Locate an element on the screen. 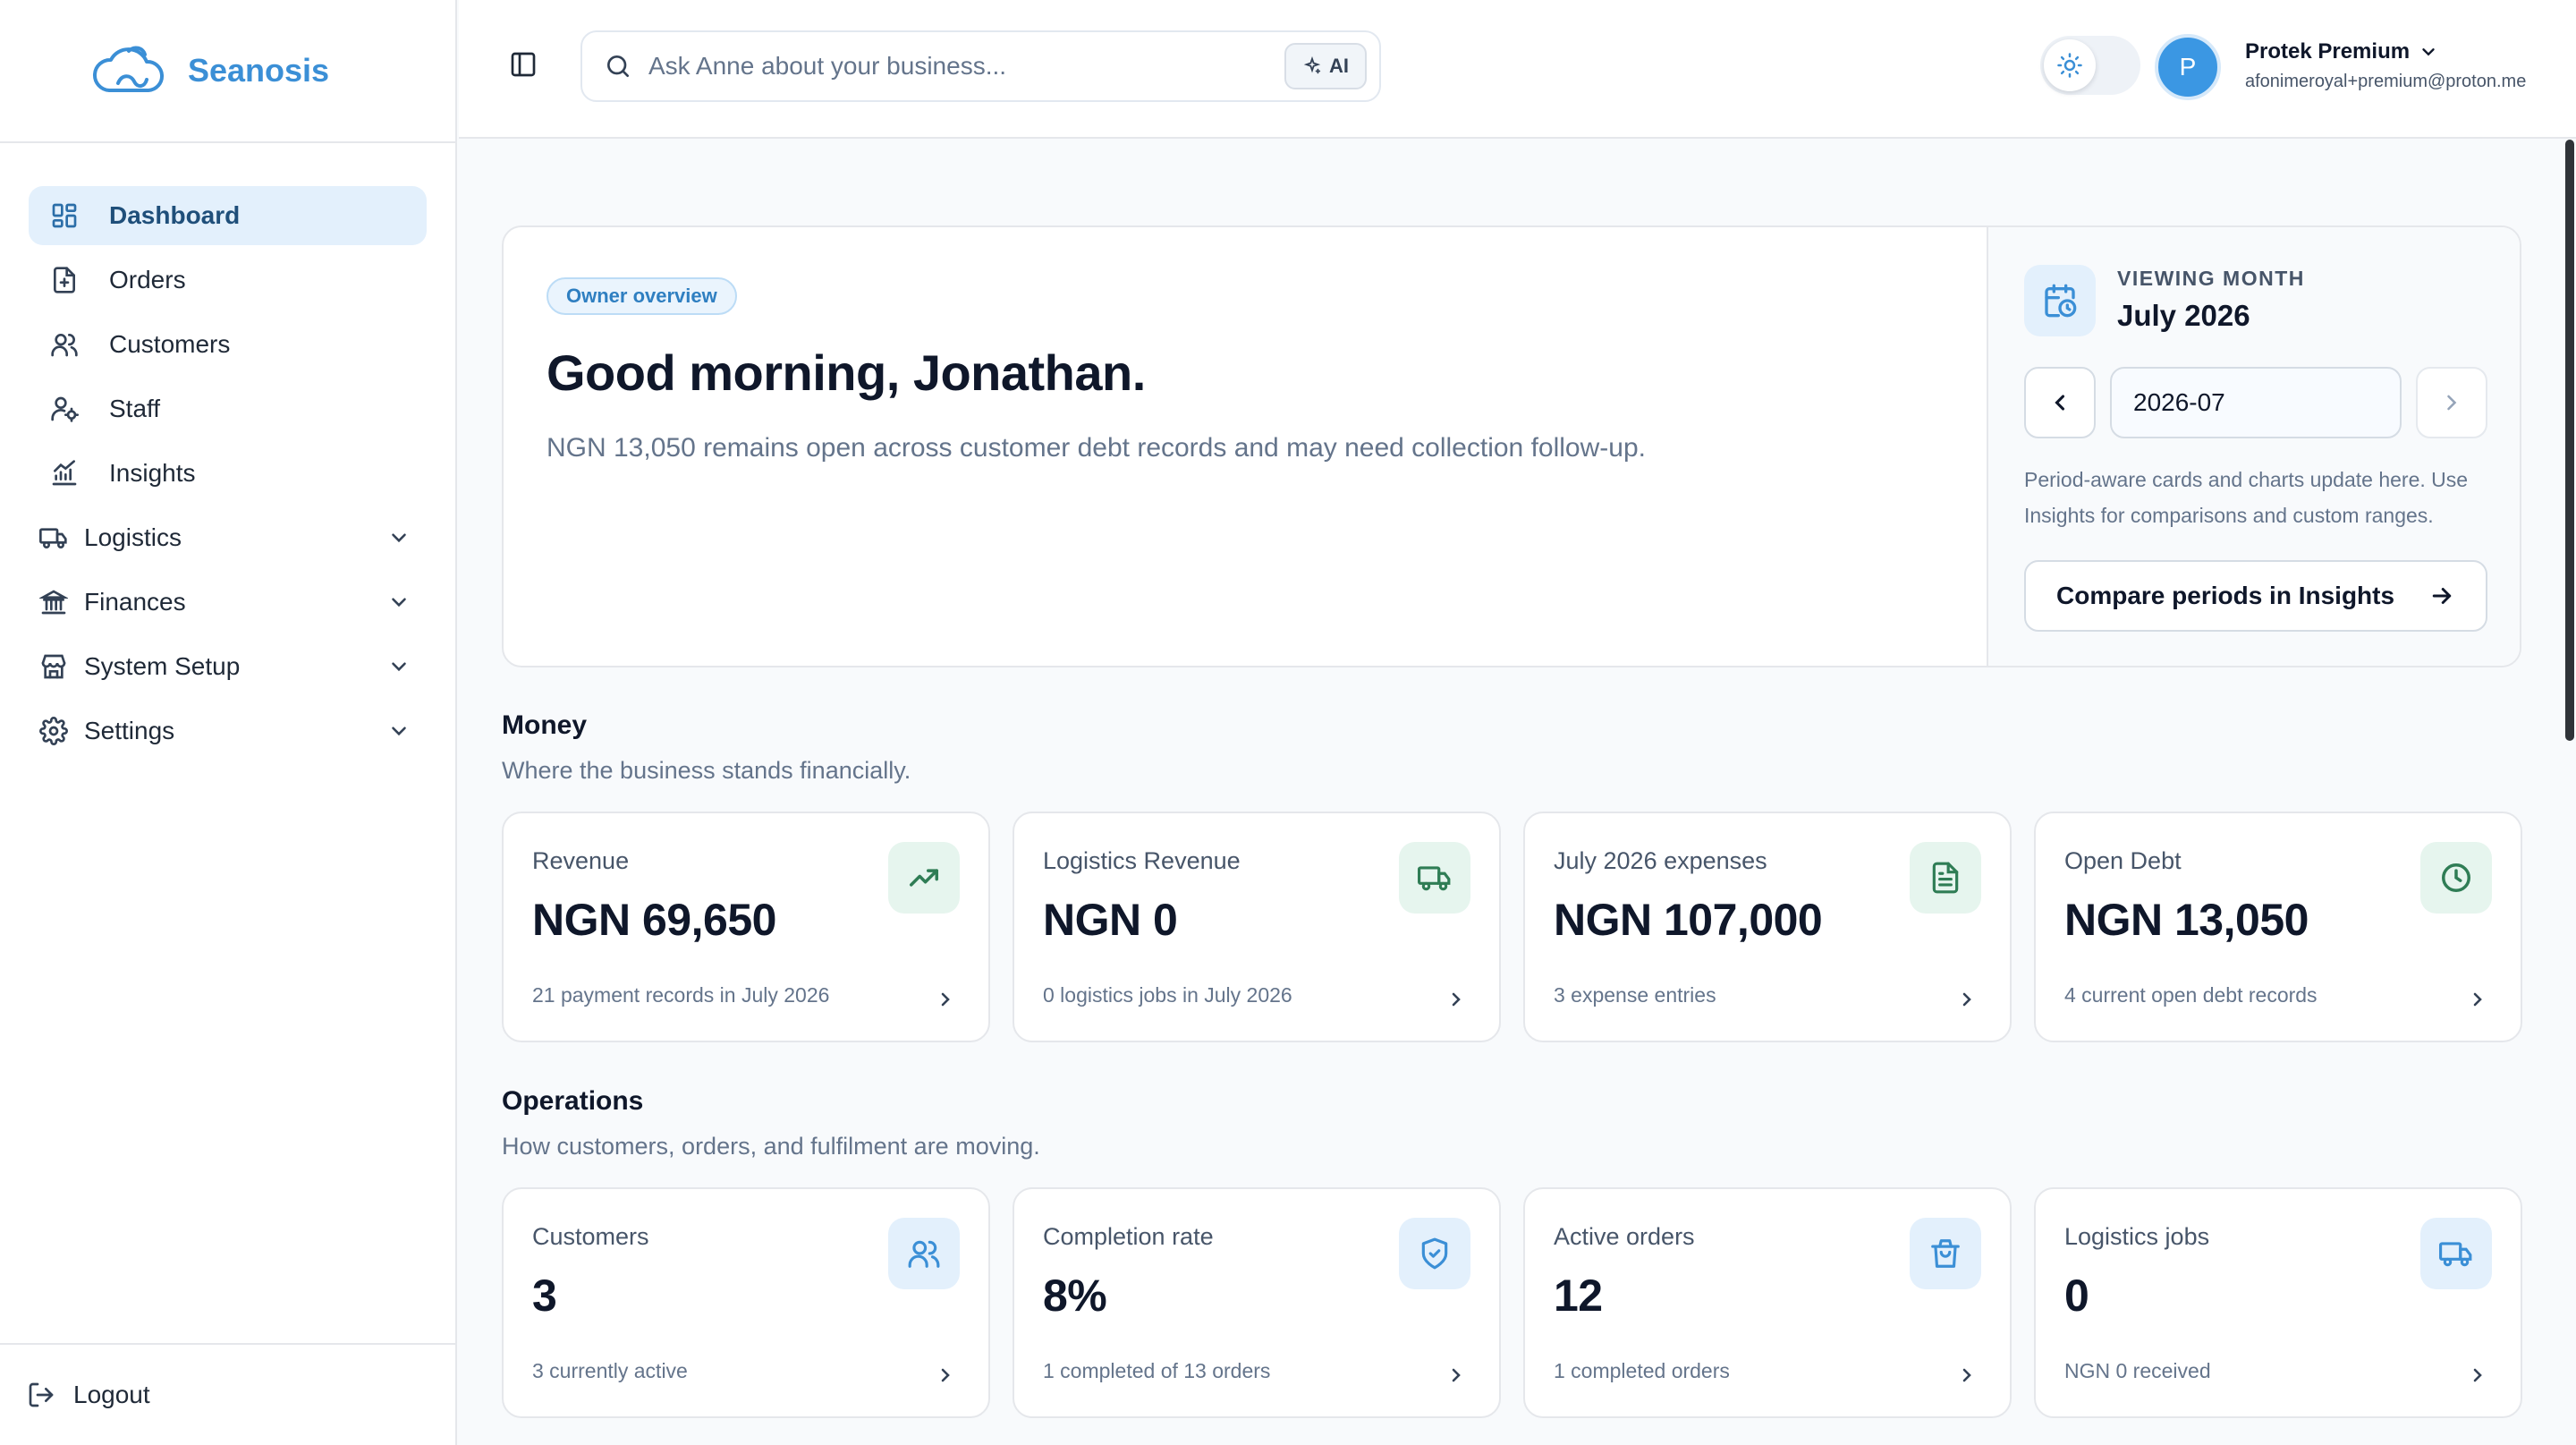 This screenshot has height=1445, width=2576. ai-button: AI is located at coordinates (1325, 66).